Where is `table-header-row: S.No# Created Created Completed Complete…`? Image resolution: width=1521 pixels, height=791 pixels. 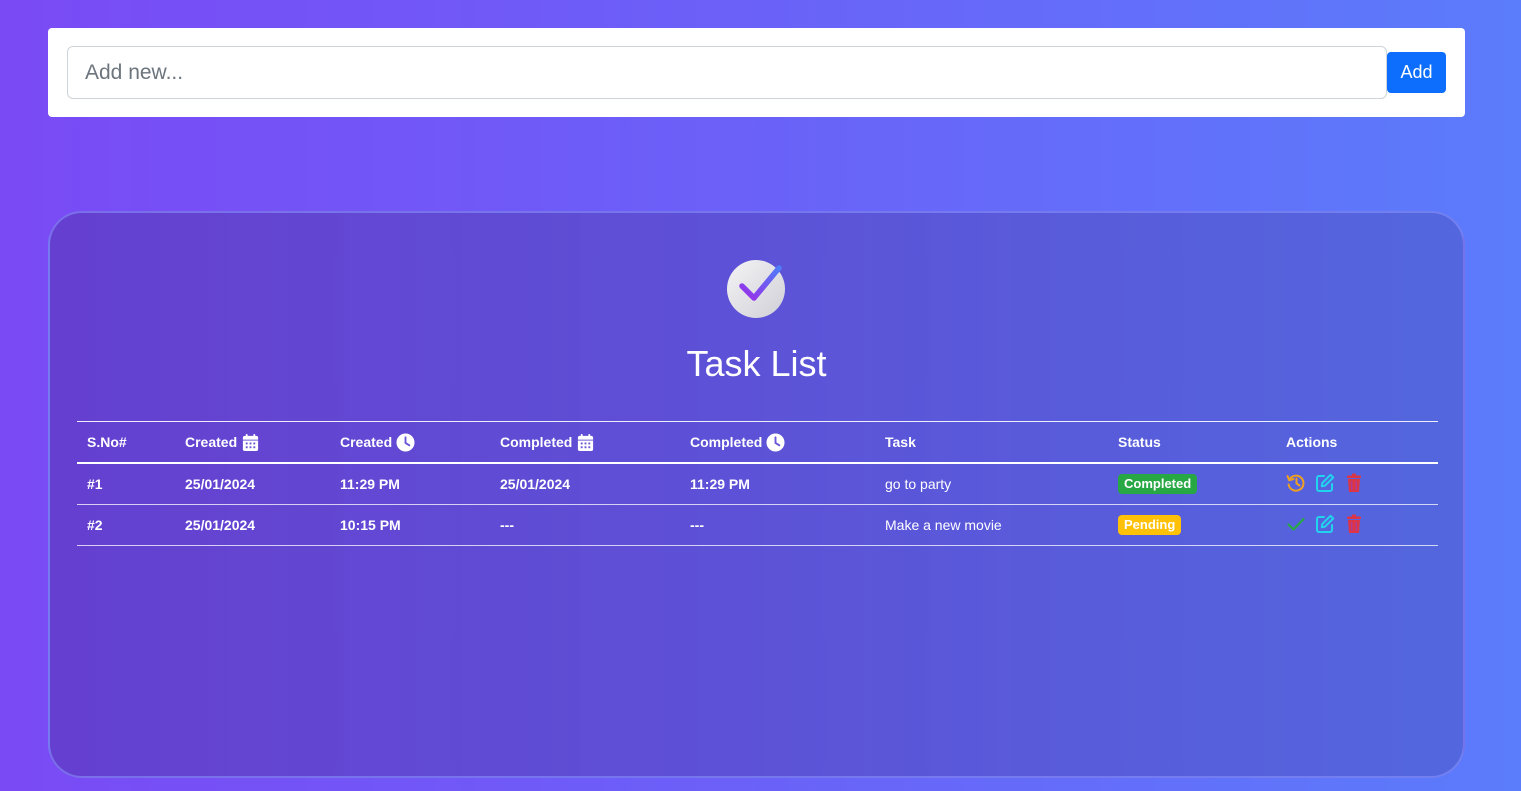
table-header-row: S.No# Created Created Completed Complete… is located at coordinates (757, 442).